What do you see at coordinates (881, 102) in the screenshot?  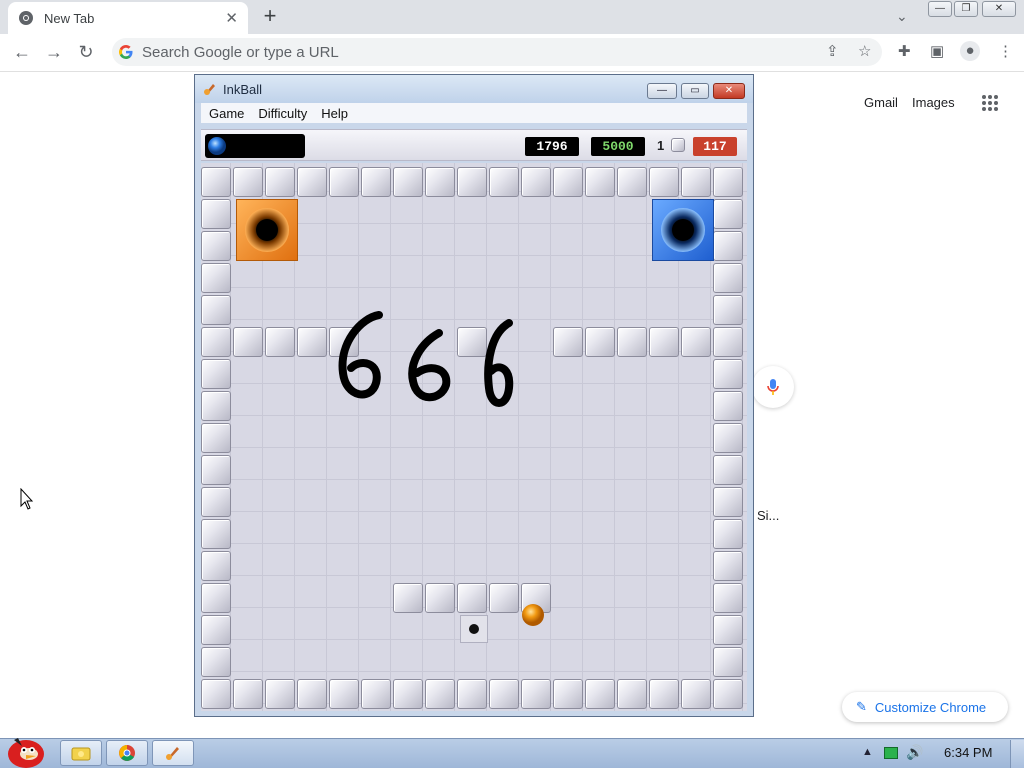 I see `gmail-link: Gmail` at bounding box center [881, 102].